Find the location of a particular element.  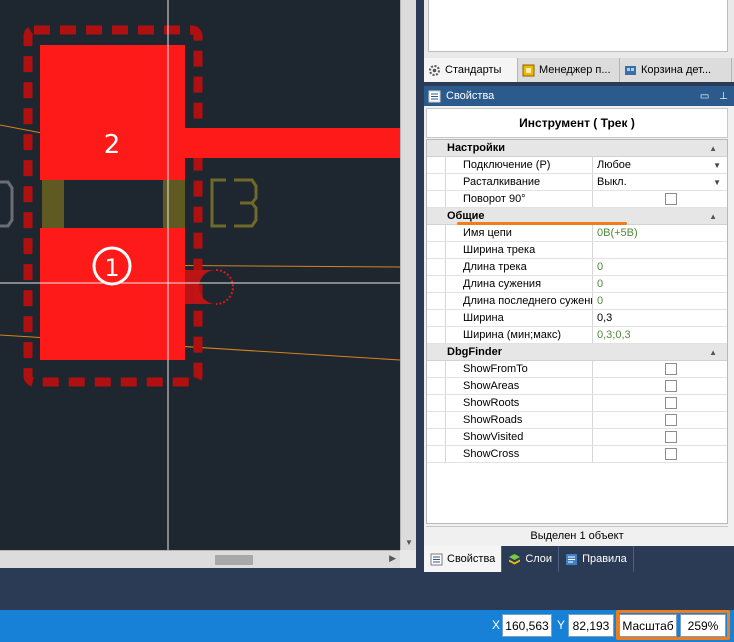

y-coordinate-label: Y is located at coordinates (561, 625).